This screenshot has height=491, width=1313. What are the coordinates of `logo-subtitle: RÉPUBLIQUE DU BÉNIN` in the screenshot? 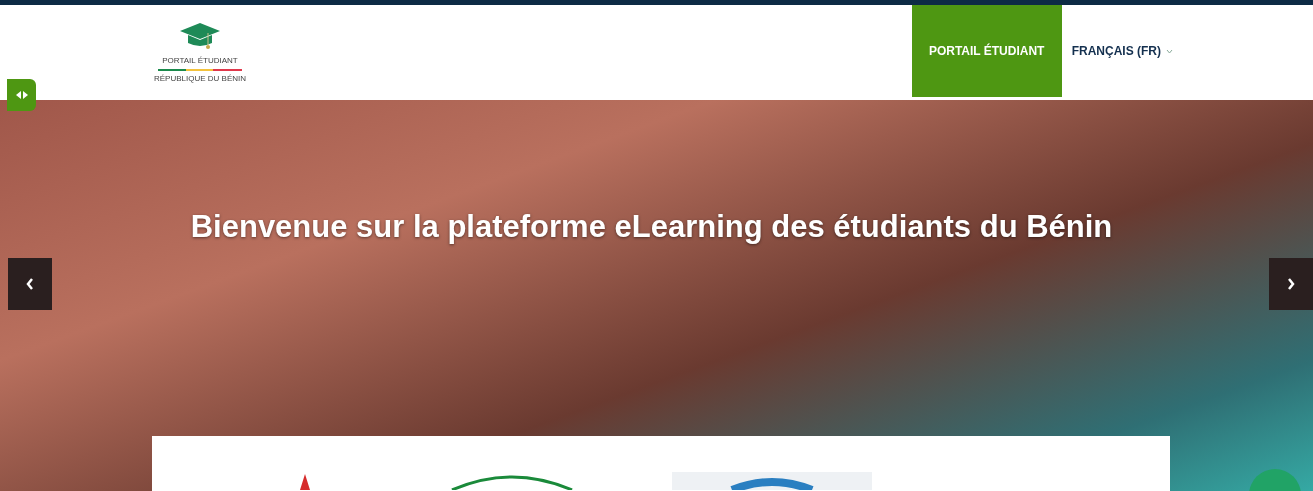 It's located at (200, 79).